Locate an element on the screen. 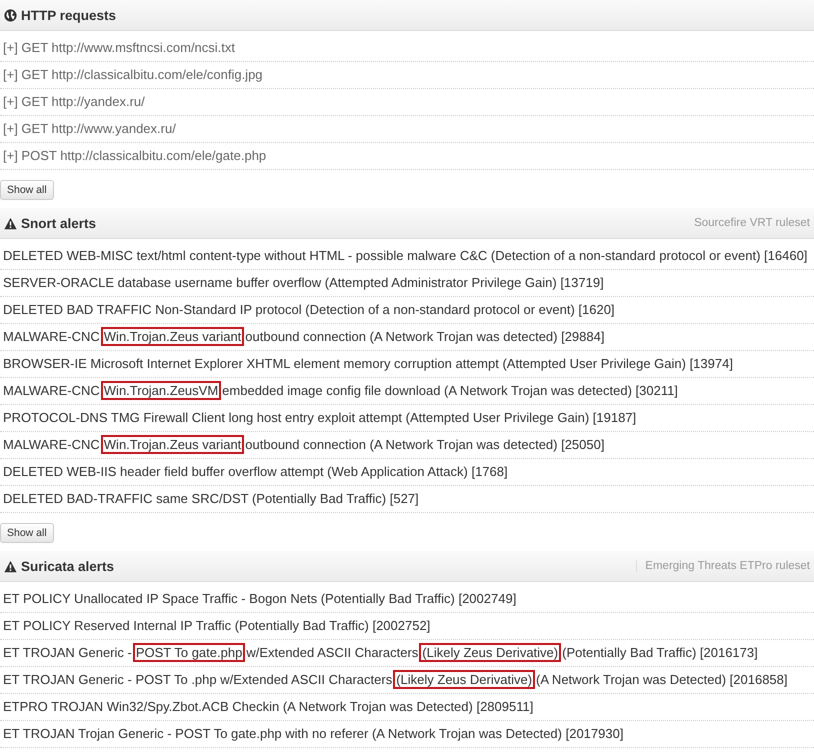 This screenshot has height=754, width=814. list-row: [+] GET http://yandex.ru/ is located at coordinates (407, 102).